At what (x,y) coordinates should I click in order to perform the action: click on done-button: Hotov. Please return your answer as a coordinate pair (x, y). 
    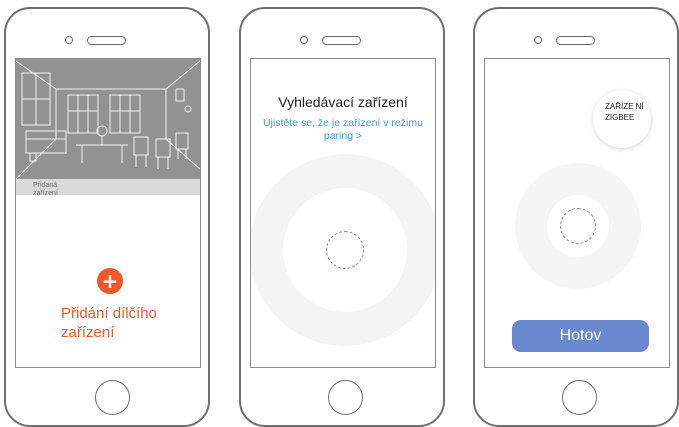
    Looking at the image, I should click on (580, 336).